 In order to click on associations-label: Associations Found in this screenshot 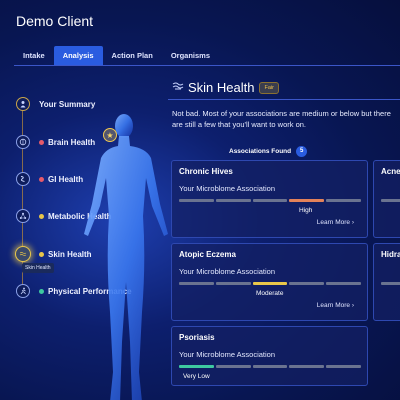, I will do `click(260, 151)`.